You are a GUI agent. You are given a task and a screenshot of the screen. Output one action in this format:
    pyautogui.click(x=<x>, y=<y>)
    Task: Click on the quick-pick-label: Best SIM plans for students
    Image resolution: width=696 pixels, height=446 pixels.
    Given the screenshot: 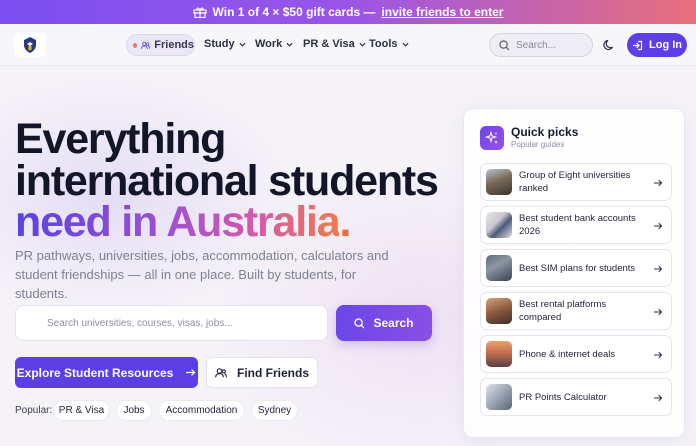 What is the action you would take?
    pyautogui.click(x=577, y=268)
    